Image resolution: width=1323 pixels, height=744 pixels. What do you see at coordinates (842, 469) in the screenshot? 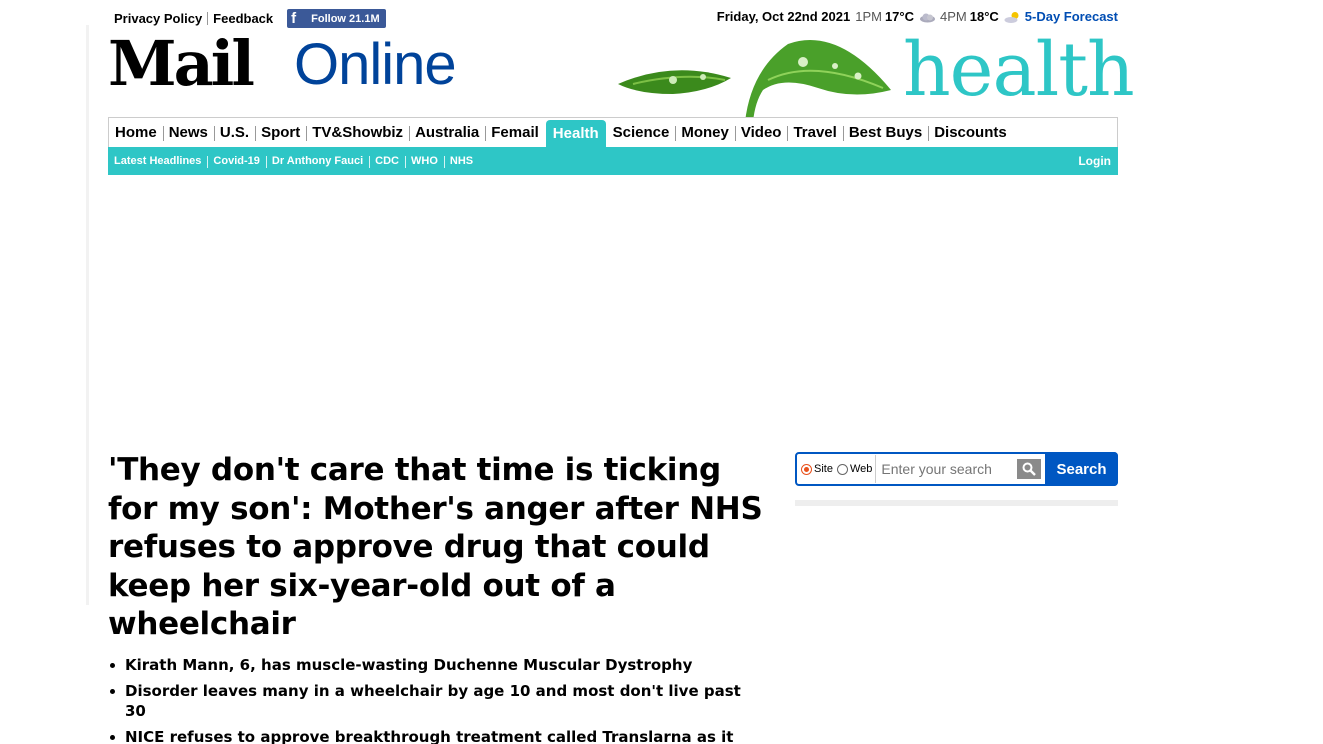
I see `radio-unselected-icon` at bounding box center [842, 469].